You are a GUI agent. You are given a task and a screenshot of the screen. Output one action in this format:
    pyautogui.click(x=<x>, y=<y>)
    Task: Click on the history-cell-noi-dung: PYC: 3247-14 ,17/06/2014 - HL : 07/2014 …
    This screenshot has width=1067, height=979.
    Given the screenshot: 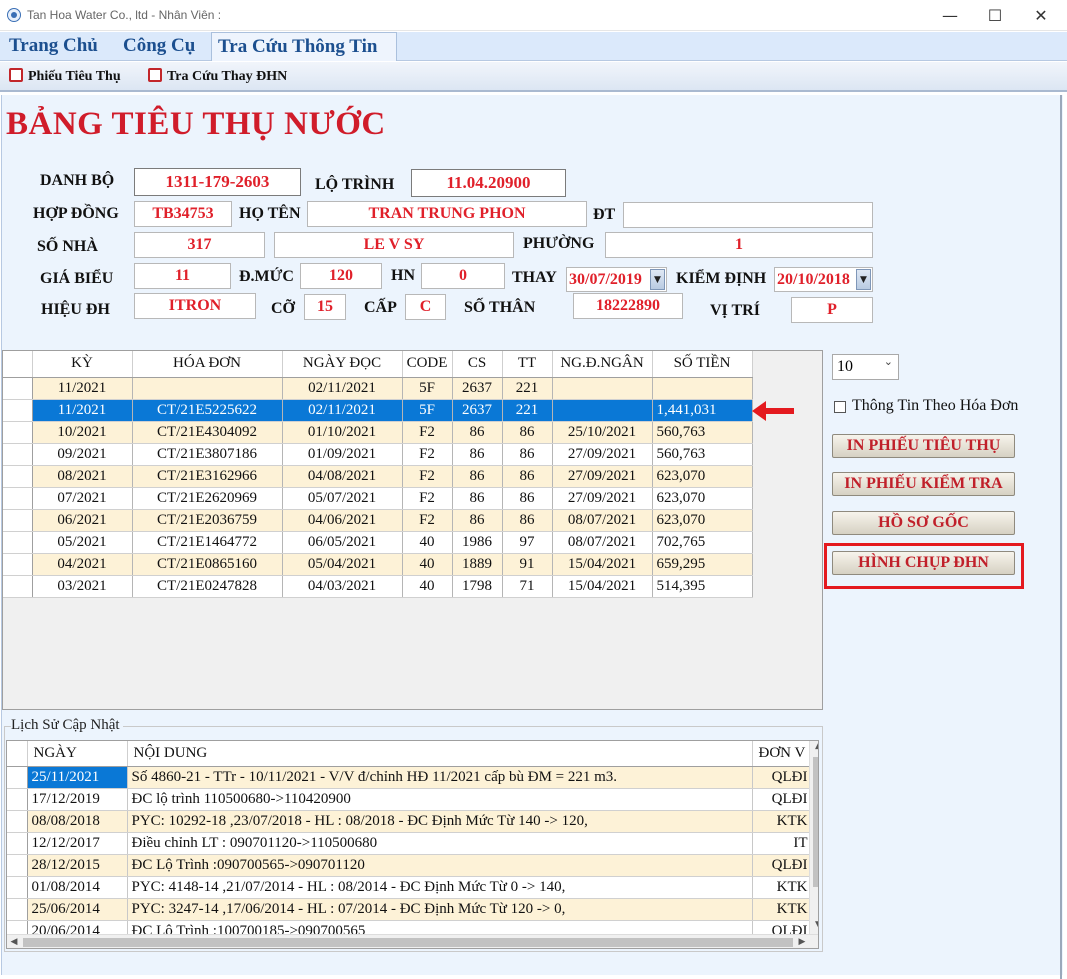 What is the action you would take?
    pyautogui.click(x=440, y=909)
    